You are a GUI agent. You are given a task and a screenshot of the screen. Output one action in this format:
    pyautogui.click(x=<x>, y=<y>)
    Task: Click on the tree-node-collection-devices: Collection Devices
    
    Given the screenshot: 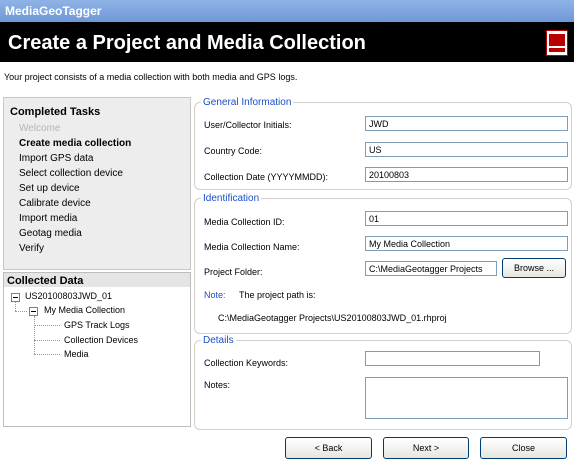 What is the action you would take?
    pyautogui.click(x=101, y=340)
    